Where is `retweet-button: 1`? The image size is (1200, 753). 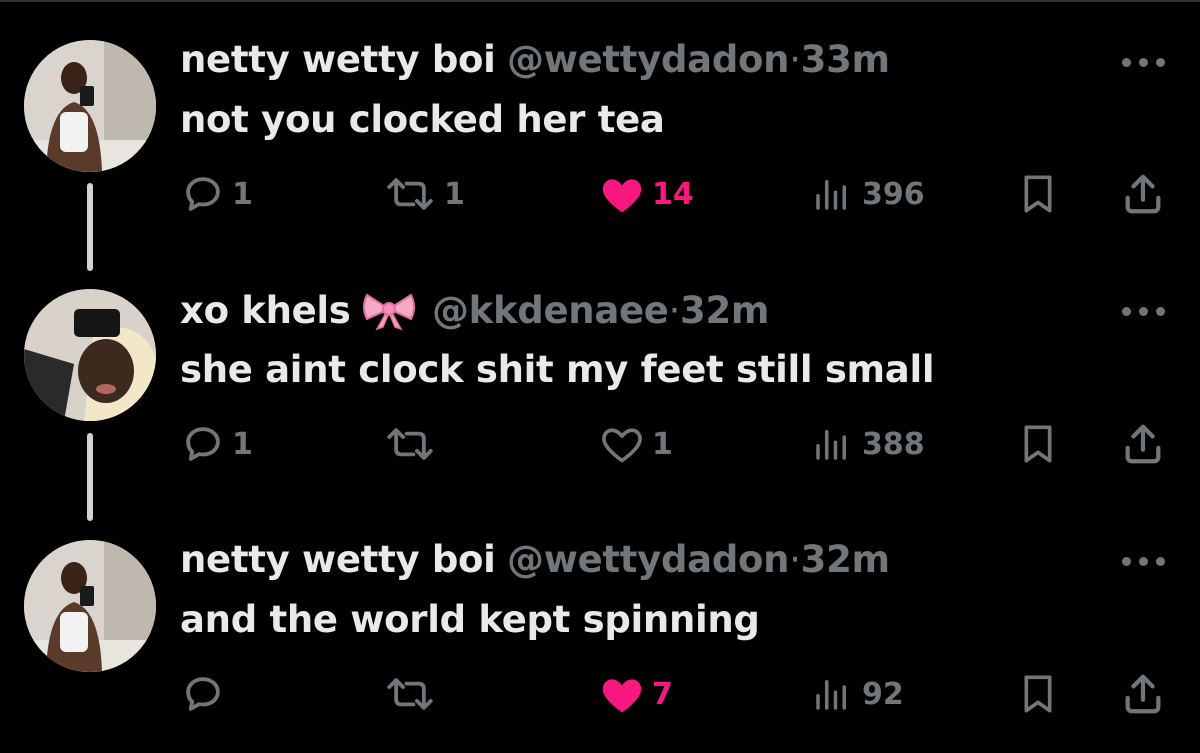
retweet-button: 1 is located at coordinates (424, 194).